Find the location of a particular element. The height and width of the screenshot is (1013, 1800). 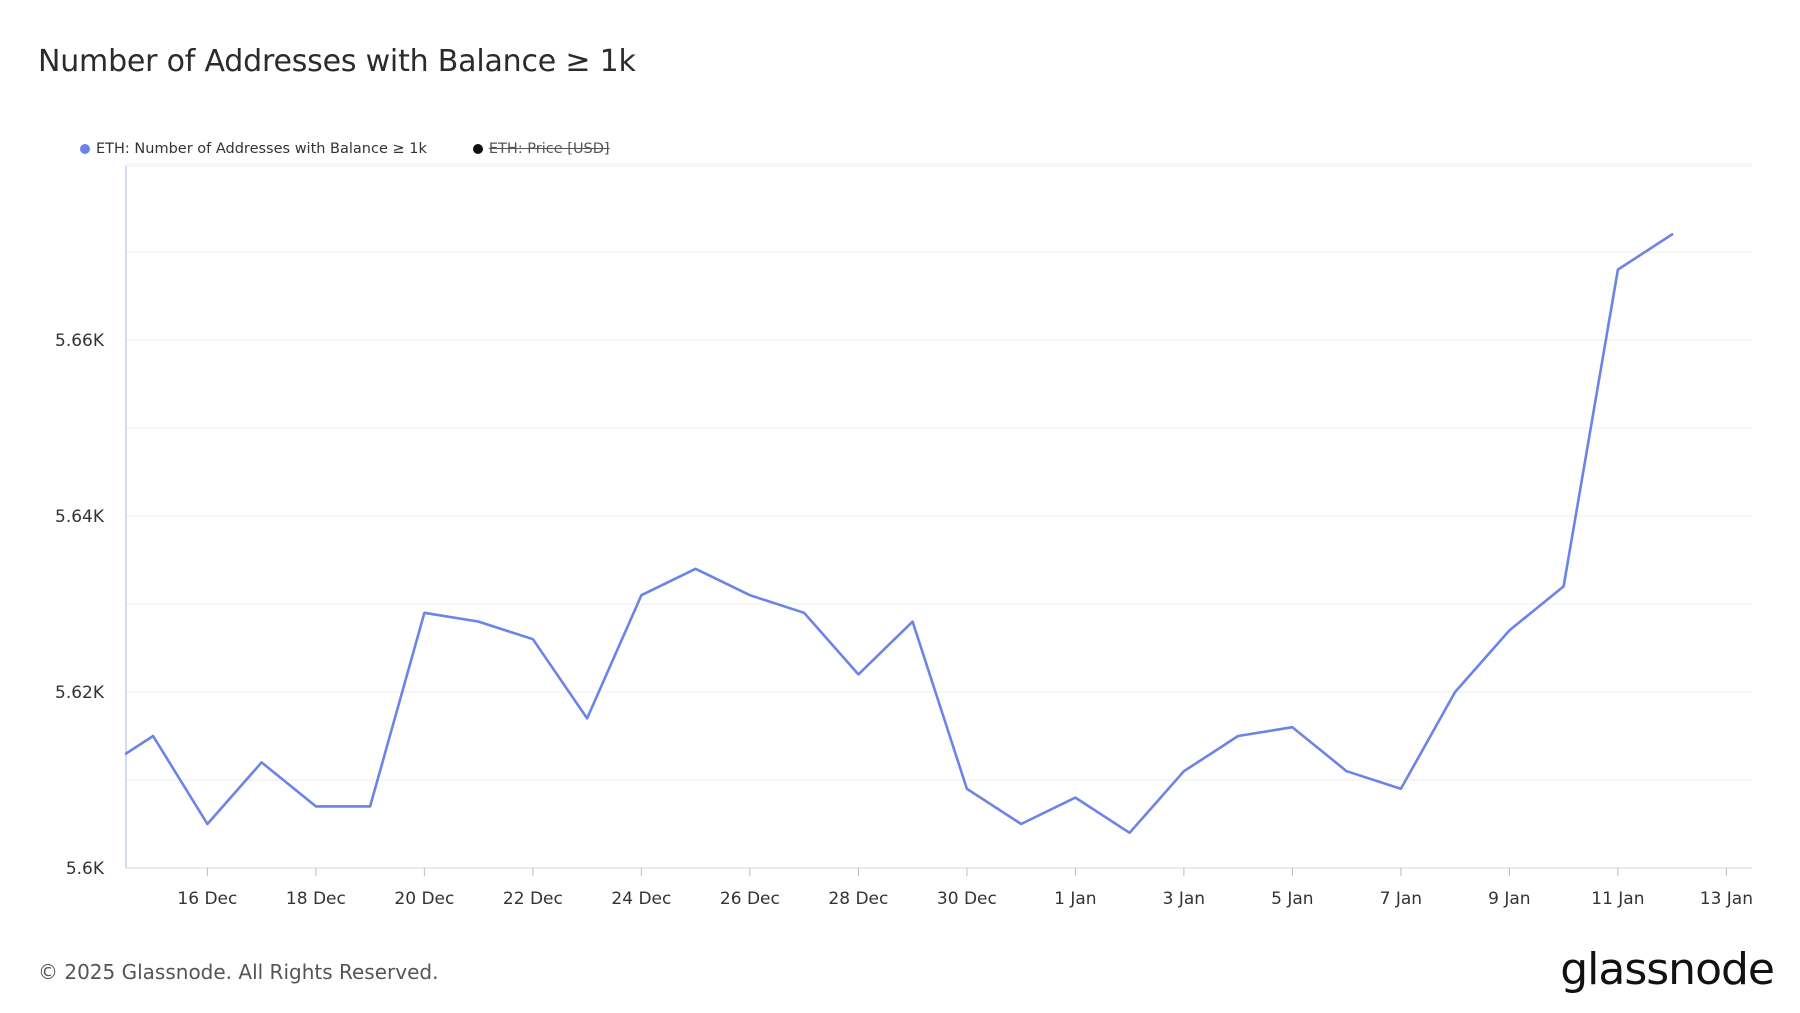

y-tick-label: 5.6K is located at coordinates (85, 869).